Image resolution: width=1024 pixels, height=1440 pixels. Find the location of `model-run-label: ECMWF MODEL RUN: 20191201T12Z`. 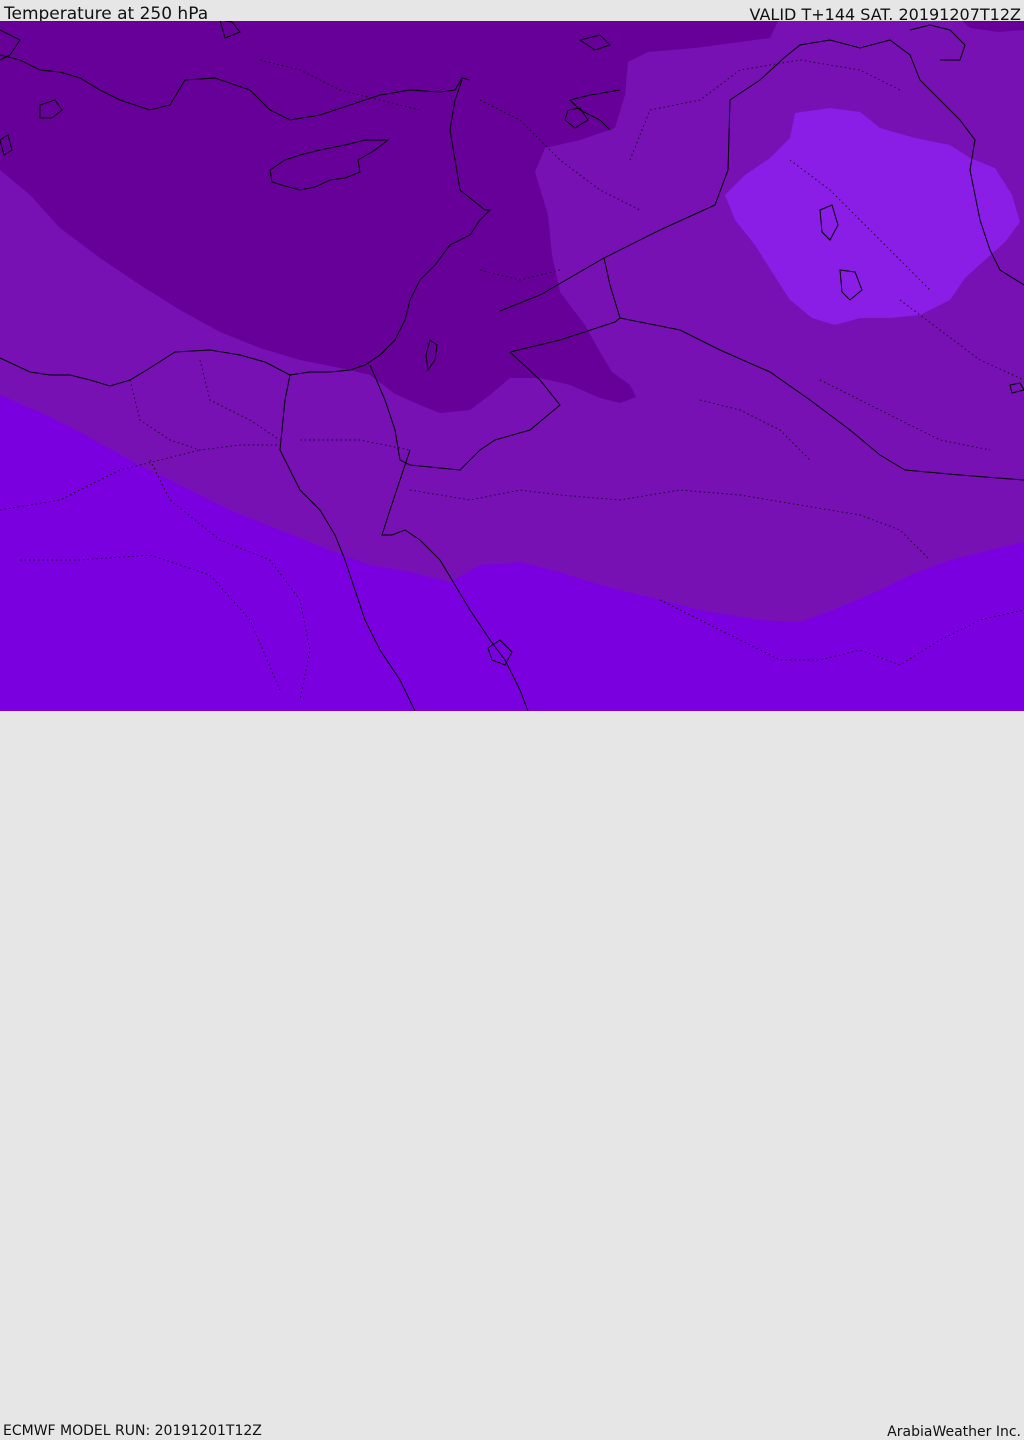

model-run-label: ECMWF MODEL RUN: 20191201T12Z is located at coordinates (132, 1431).